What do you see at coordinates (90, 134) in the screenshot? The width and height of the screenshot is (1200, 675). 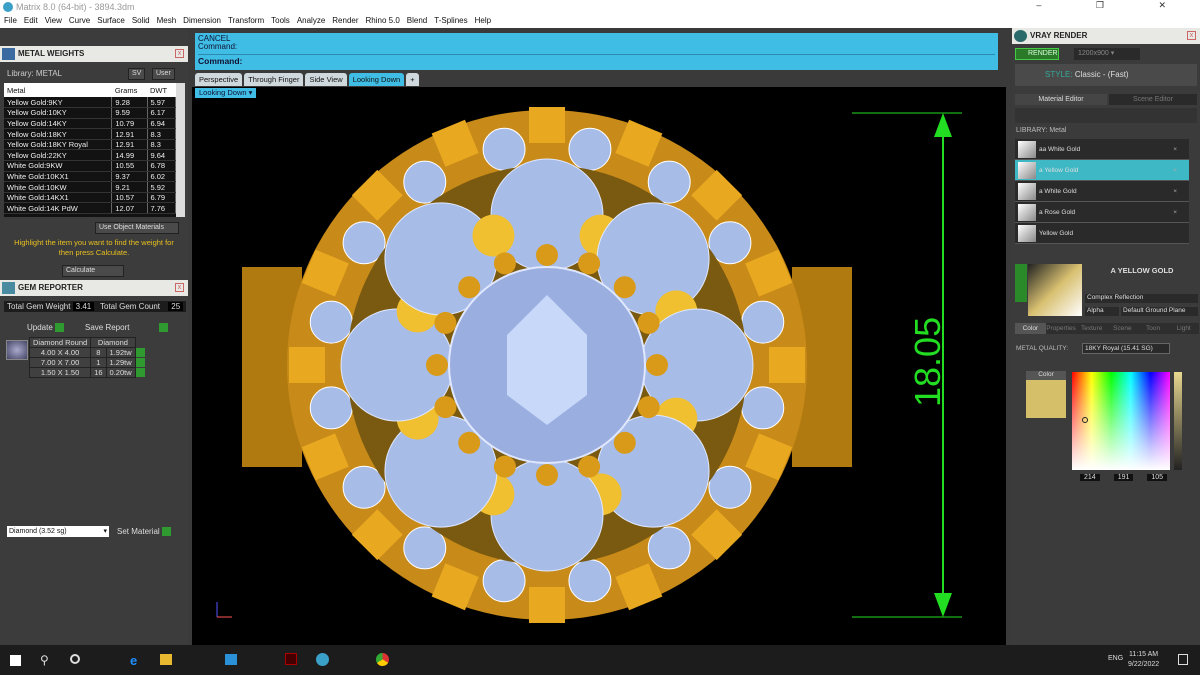 I see `table-row: Yellow Gold:18KY 12.91 8.3` at bounding box center [90, 134].